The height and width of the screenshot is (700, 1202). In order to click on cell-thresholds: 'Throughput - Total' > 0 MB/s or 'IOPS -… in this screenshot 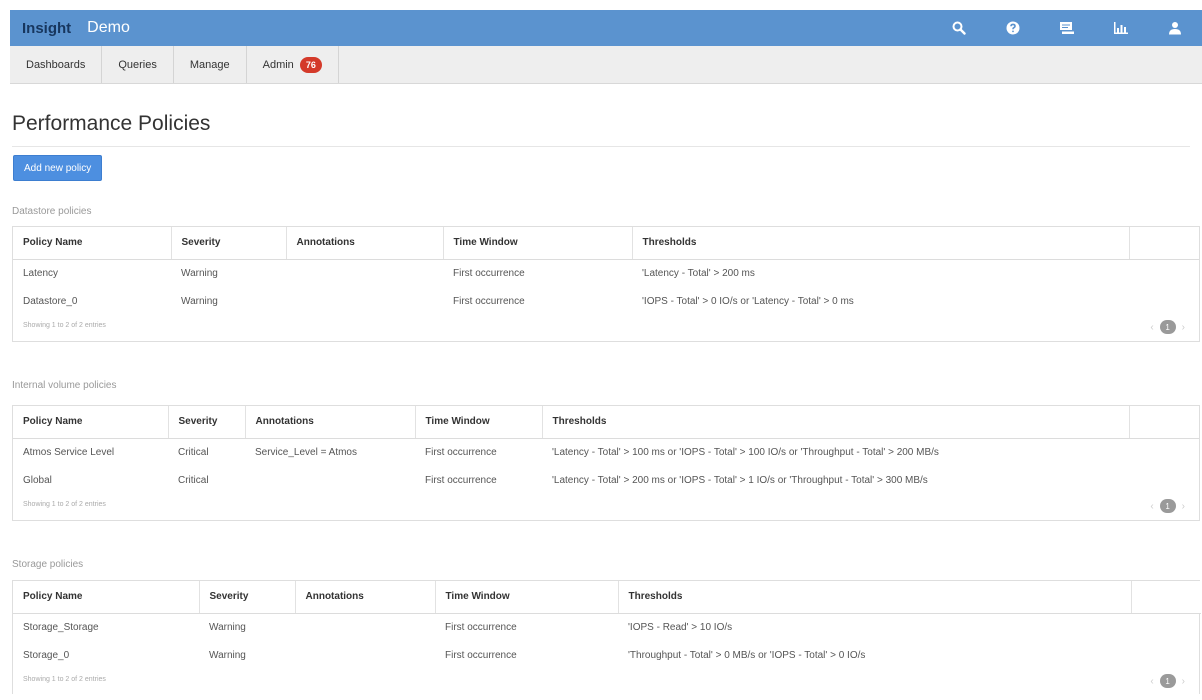, I will do `click(747, 655)`.